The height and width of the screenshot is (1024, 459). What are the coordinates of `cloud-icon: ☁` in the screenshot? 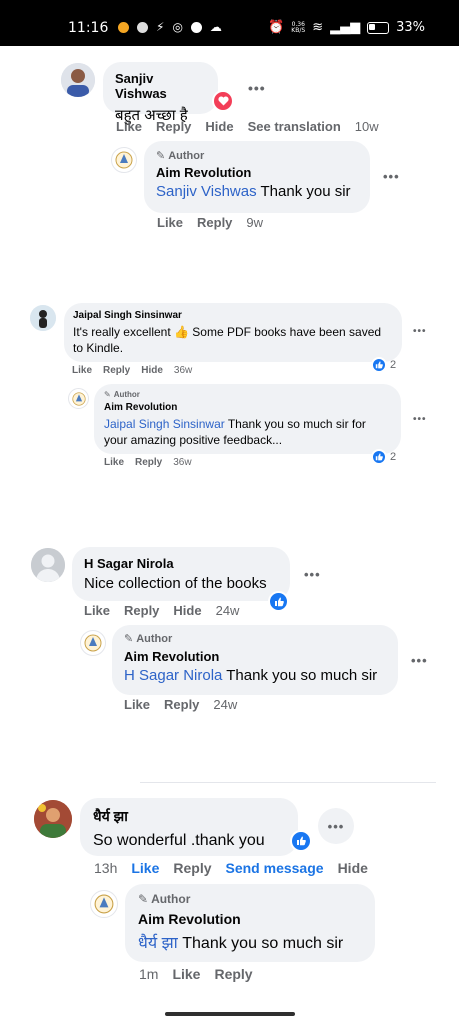 It's located at (215, 27).